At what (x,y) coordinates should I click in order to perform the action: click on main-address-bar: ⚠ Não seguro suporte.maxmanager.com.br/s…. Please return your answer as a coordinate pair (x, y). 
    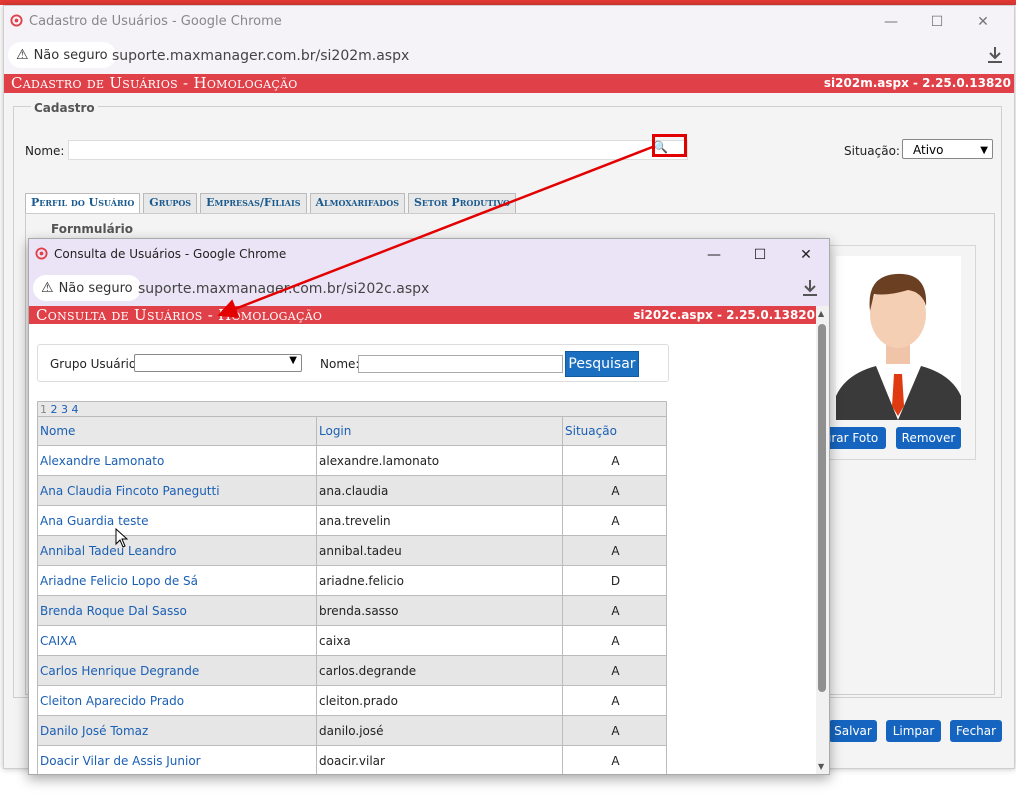
    Looking at the image, I should click on (509, 56).